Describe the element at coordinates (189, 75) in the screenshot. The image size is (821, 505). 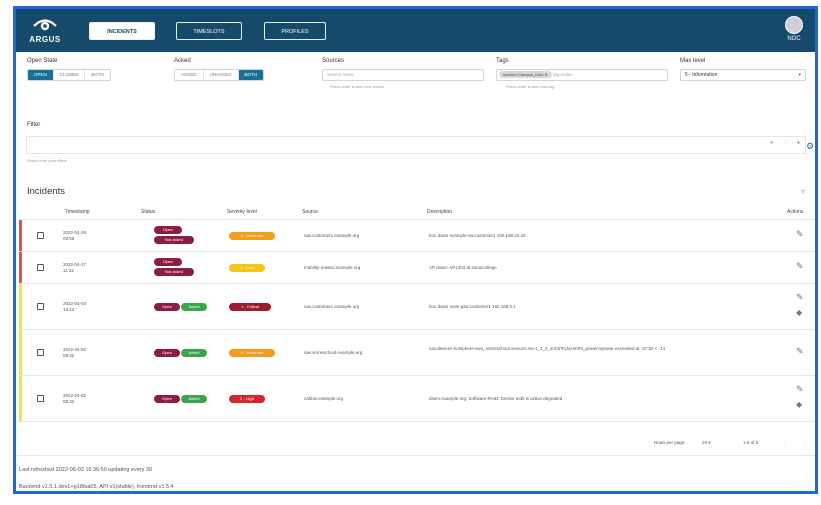
I see `acked-acked: ACKED` at that location.